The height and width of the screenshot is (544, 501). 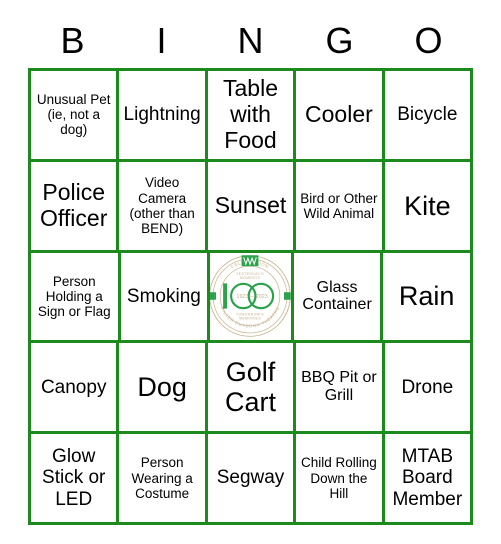 I want to click on bingo-cell: Smoking, so click(x=165, y=298).